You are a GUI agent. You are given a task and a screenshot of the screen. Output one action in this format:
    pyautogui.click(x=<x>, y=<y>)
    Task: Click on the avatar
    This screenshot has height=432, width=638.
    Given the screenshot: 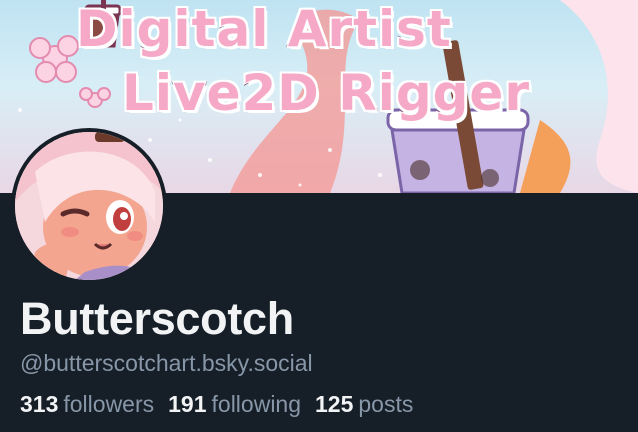 What is the action you would take?
    pyautogui.click(x=89, y=206)
    